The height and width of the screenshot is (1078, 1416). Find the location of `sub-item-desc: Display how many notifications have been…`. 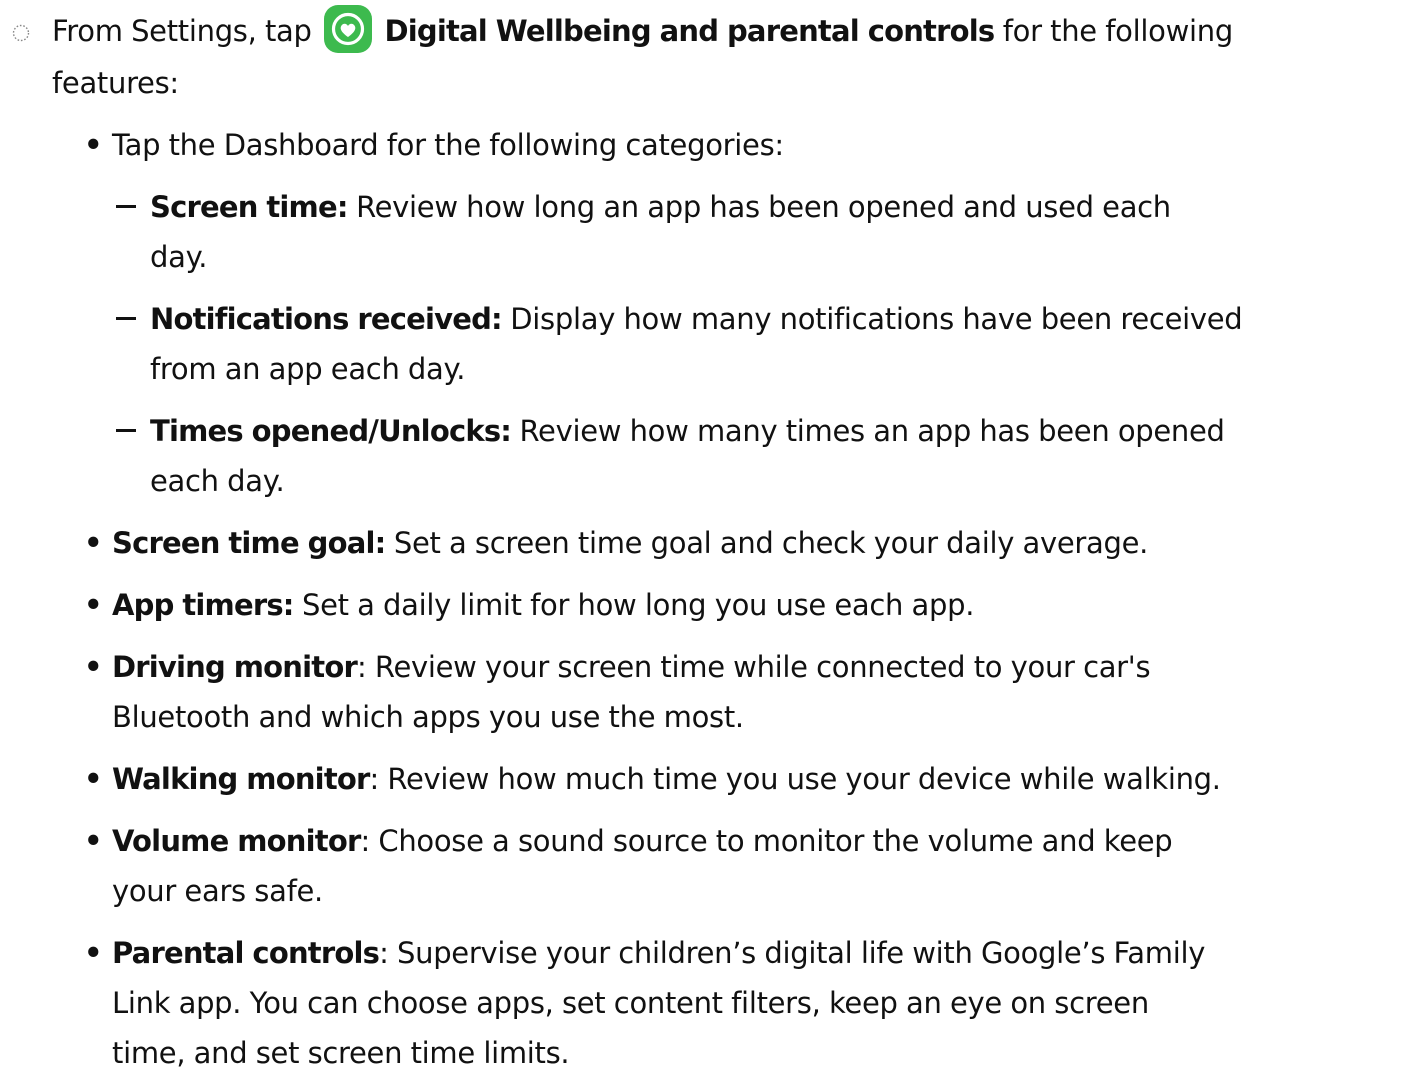

sub-item-desc: Display how many notifications have been… is located at coordinates (876, 319).